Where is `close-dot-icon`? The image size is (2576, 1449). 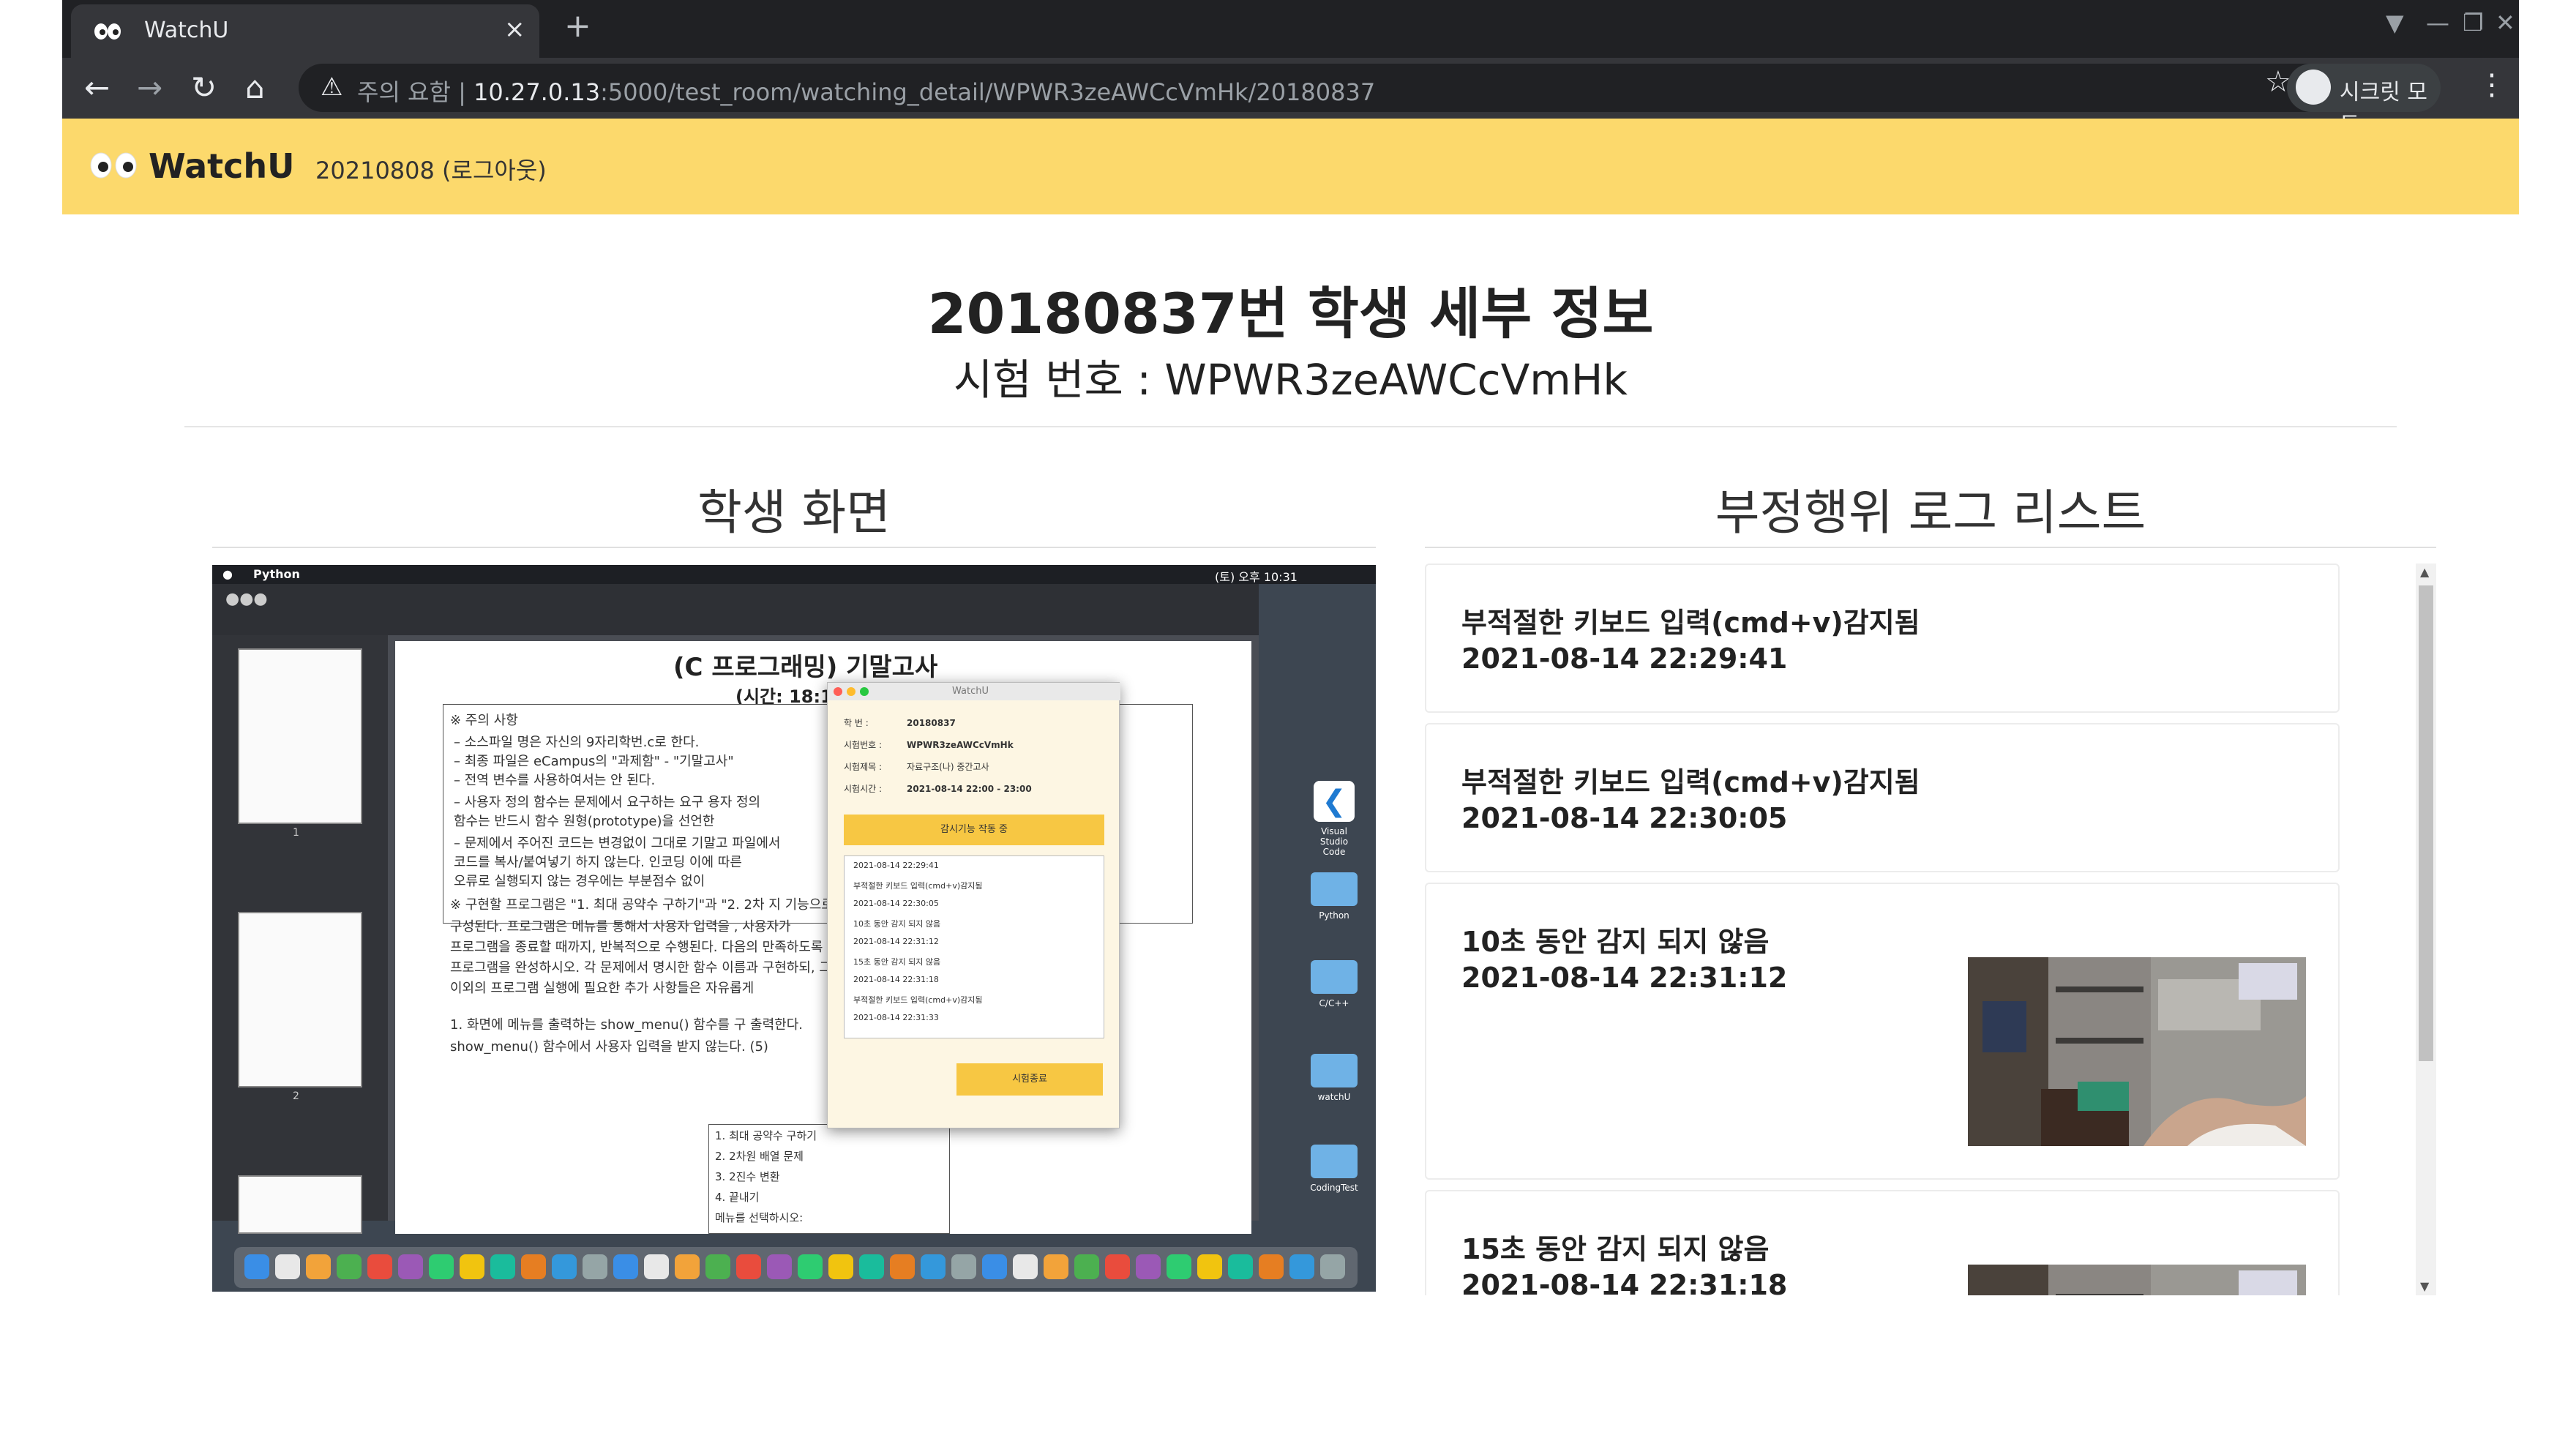 close-dot-icon is located at coordinates (838, 691).